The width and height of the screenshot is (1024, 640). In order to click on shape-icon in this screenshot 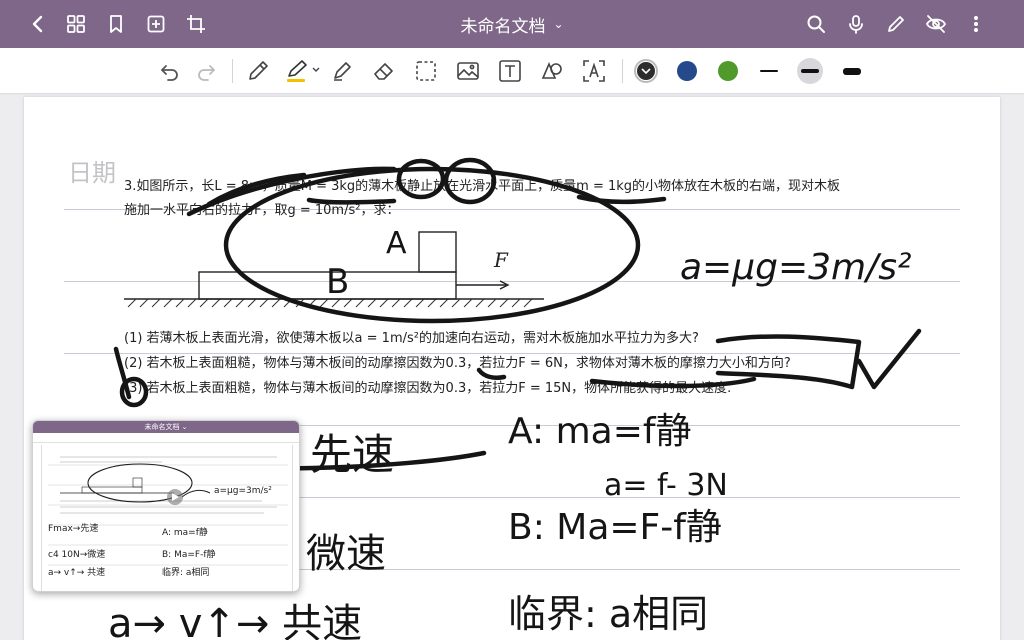, I will do `click(552, 71)`.